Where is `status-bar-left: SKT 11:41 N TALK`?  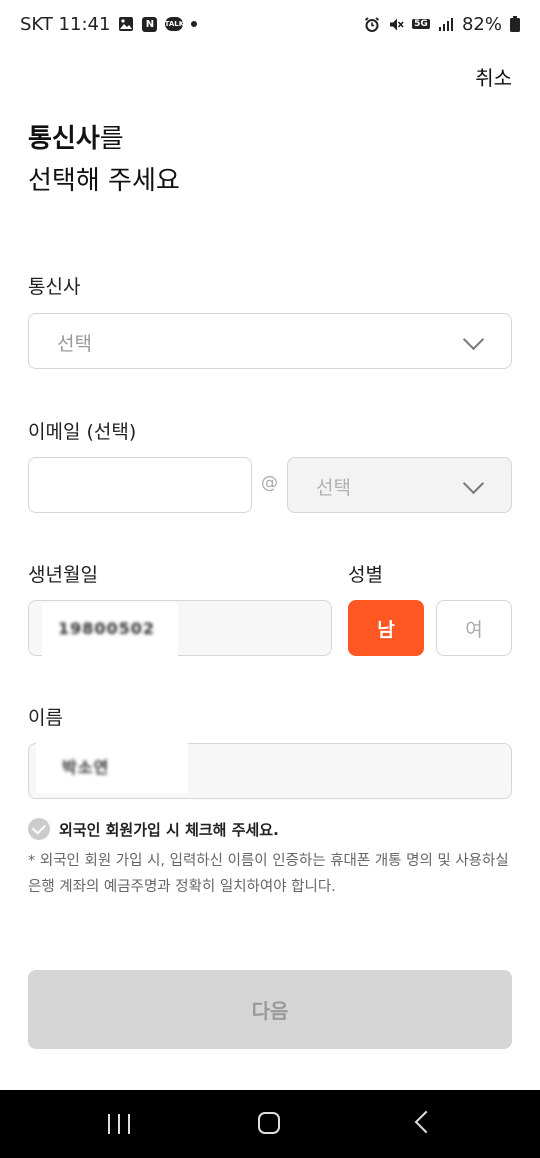
status-bar-left: SKT 11:41 N TALK is located at coordinates (109, 24).